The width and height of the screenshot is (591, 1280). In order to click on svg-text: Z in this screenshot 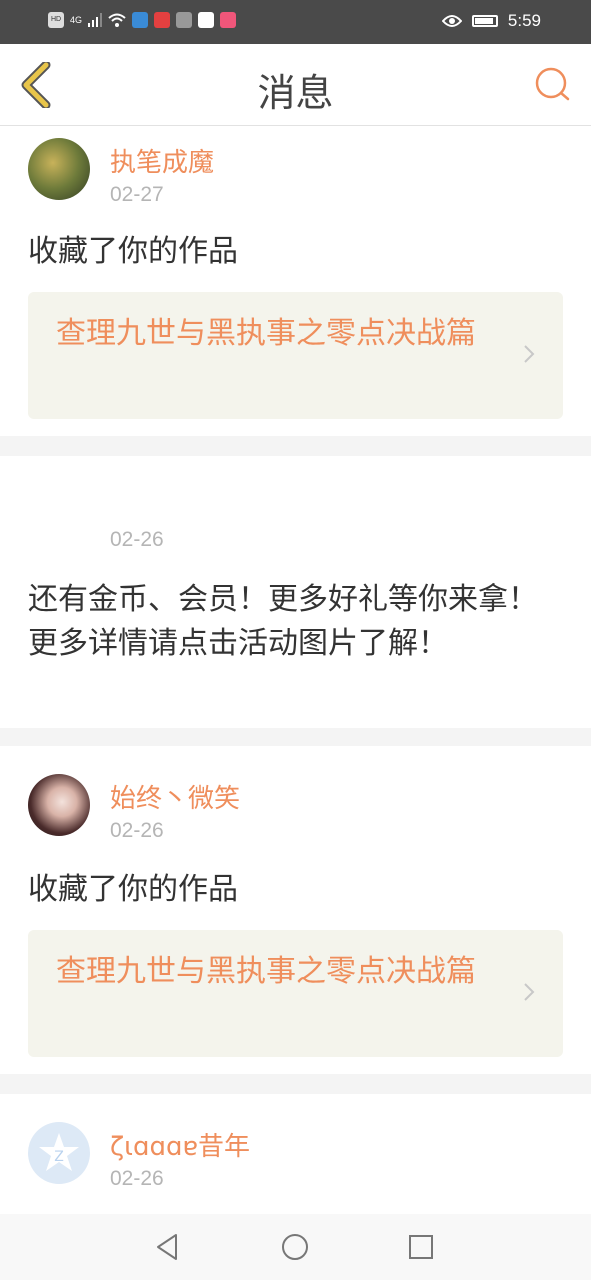, I will do `click(59, 1157)`.